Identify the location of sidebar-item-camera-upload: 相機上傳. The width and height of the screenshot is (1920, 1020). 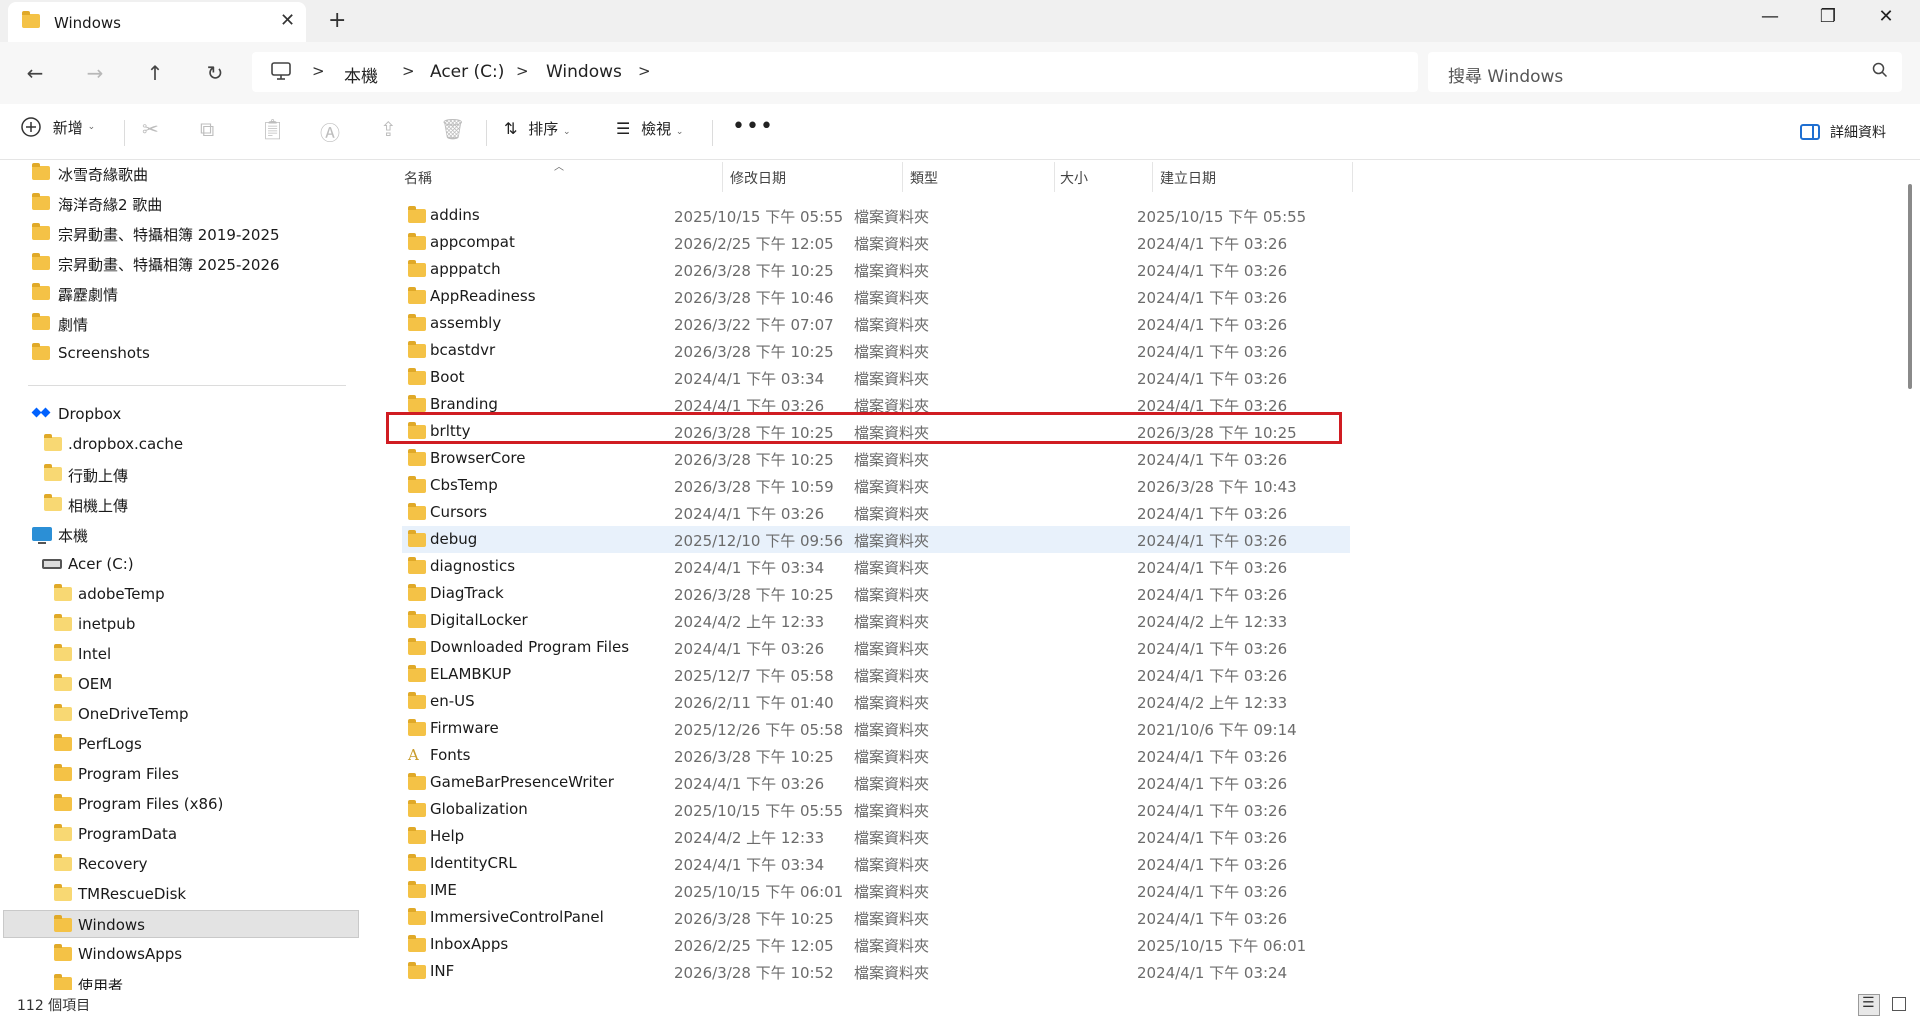
(201, 504).